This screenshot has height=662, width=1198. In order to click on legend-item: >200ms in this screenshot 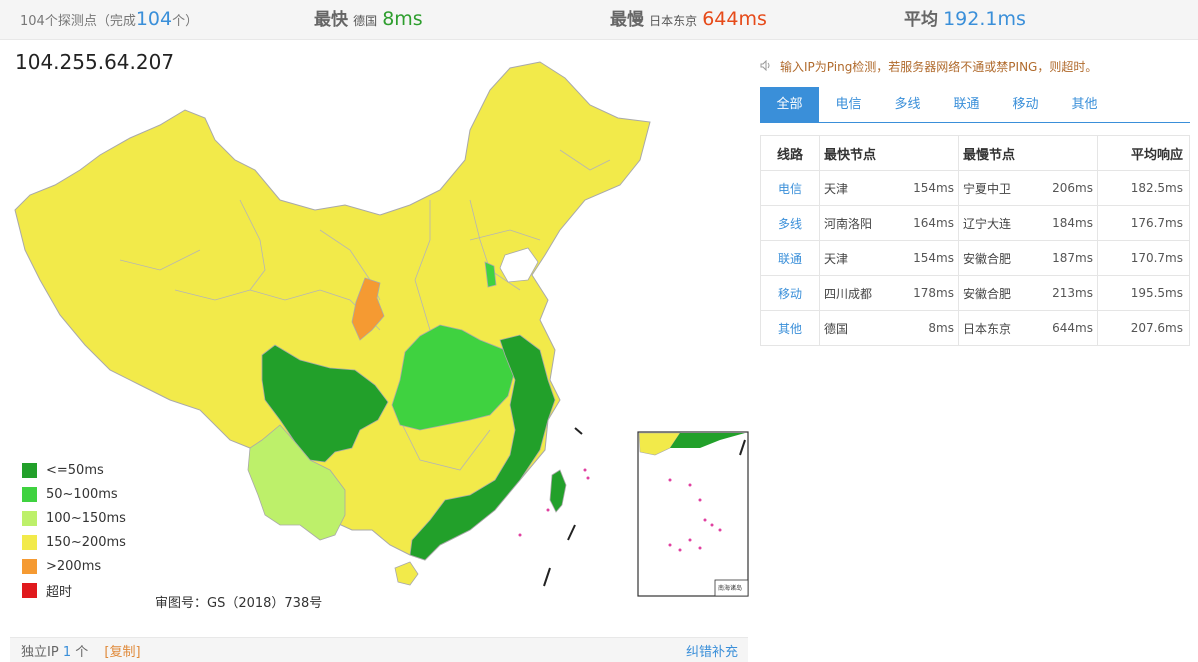, I will do `click(74, 566)`.